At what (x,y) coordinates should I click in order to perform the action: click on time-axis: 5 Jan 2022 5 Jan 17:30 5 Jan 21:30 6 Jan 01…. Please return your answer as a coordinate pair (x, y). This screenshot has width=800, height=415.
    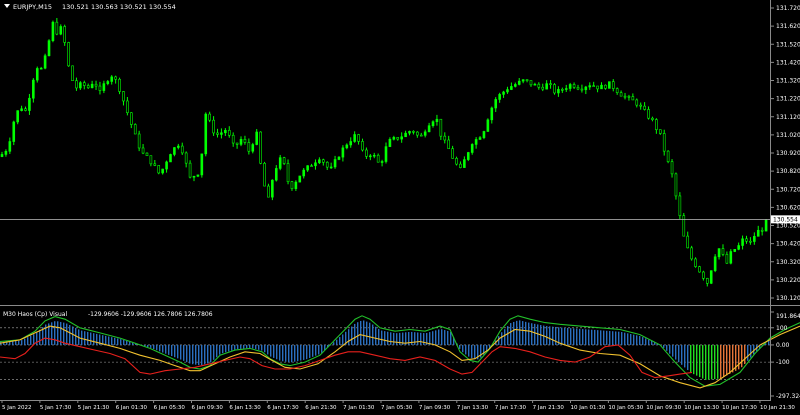
    Looking at the image, I should click on (397, 405).